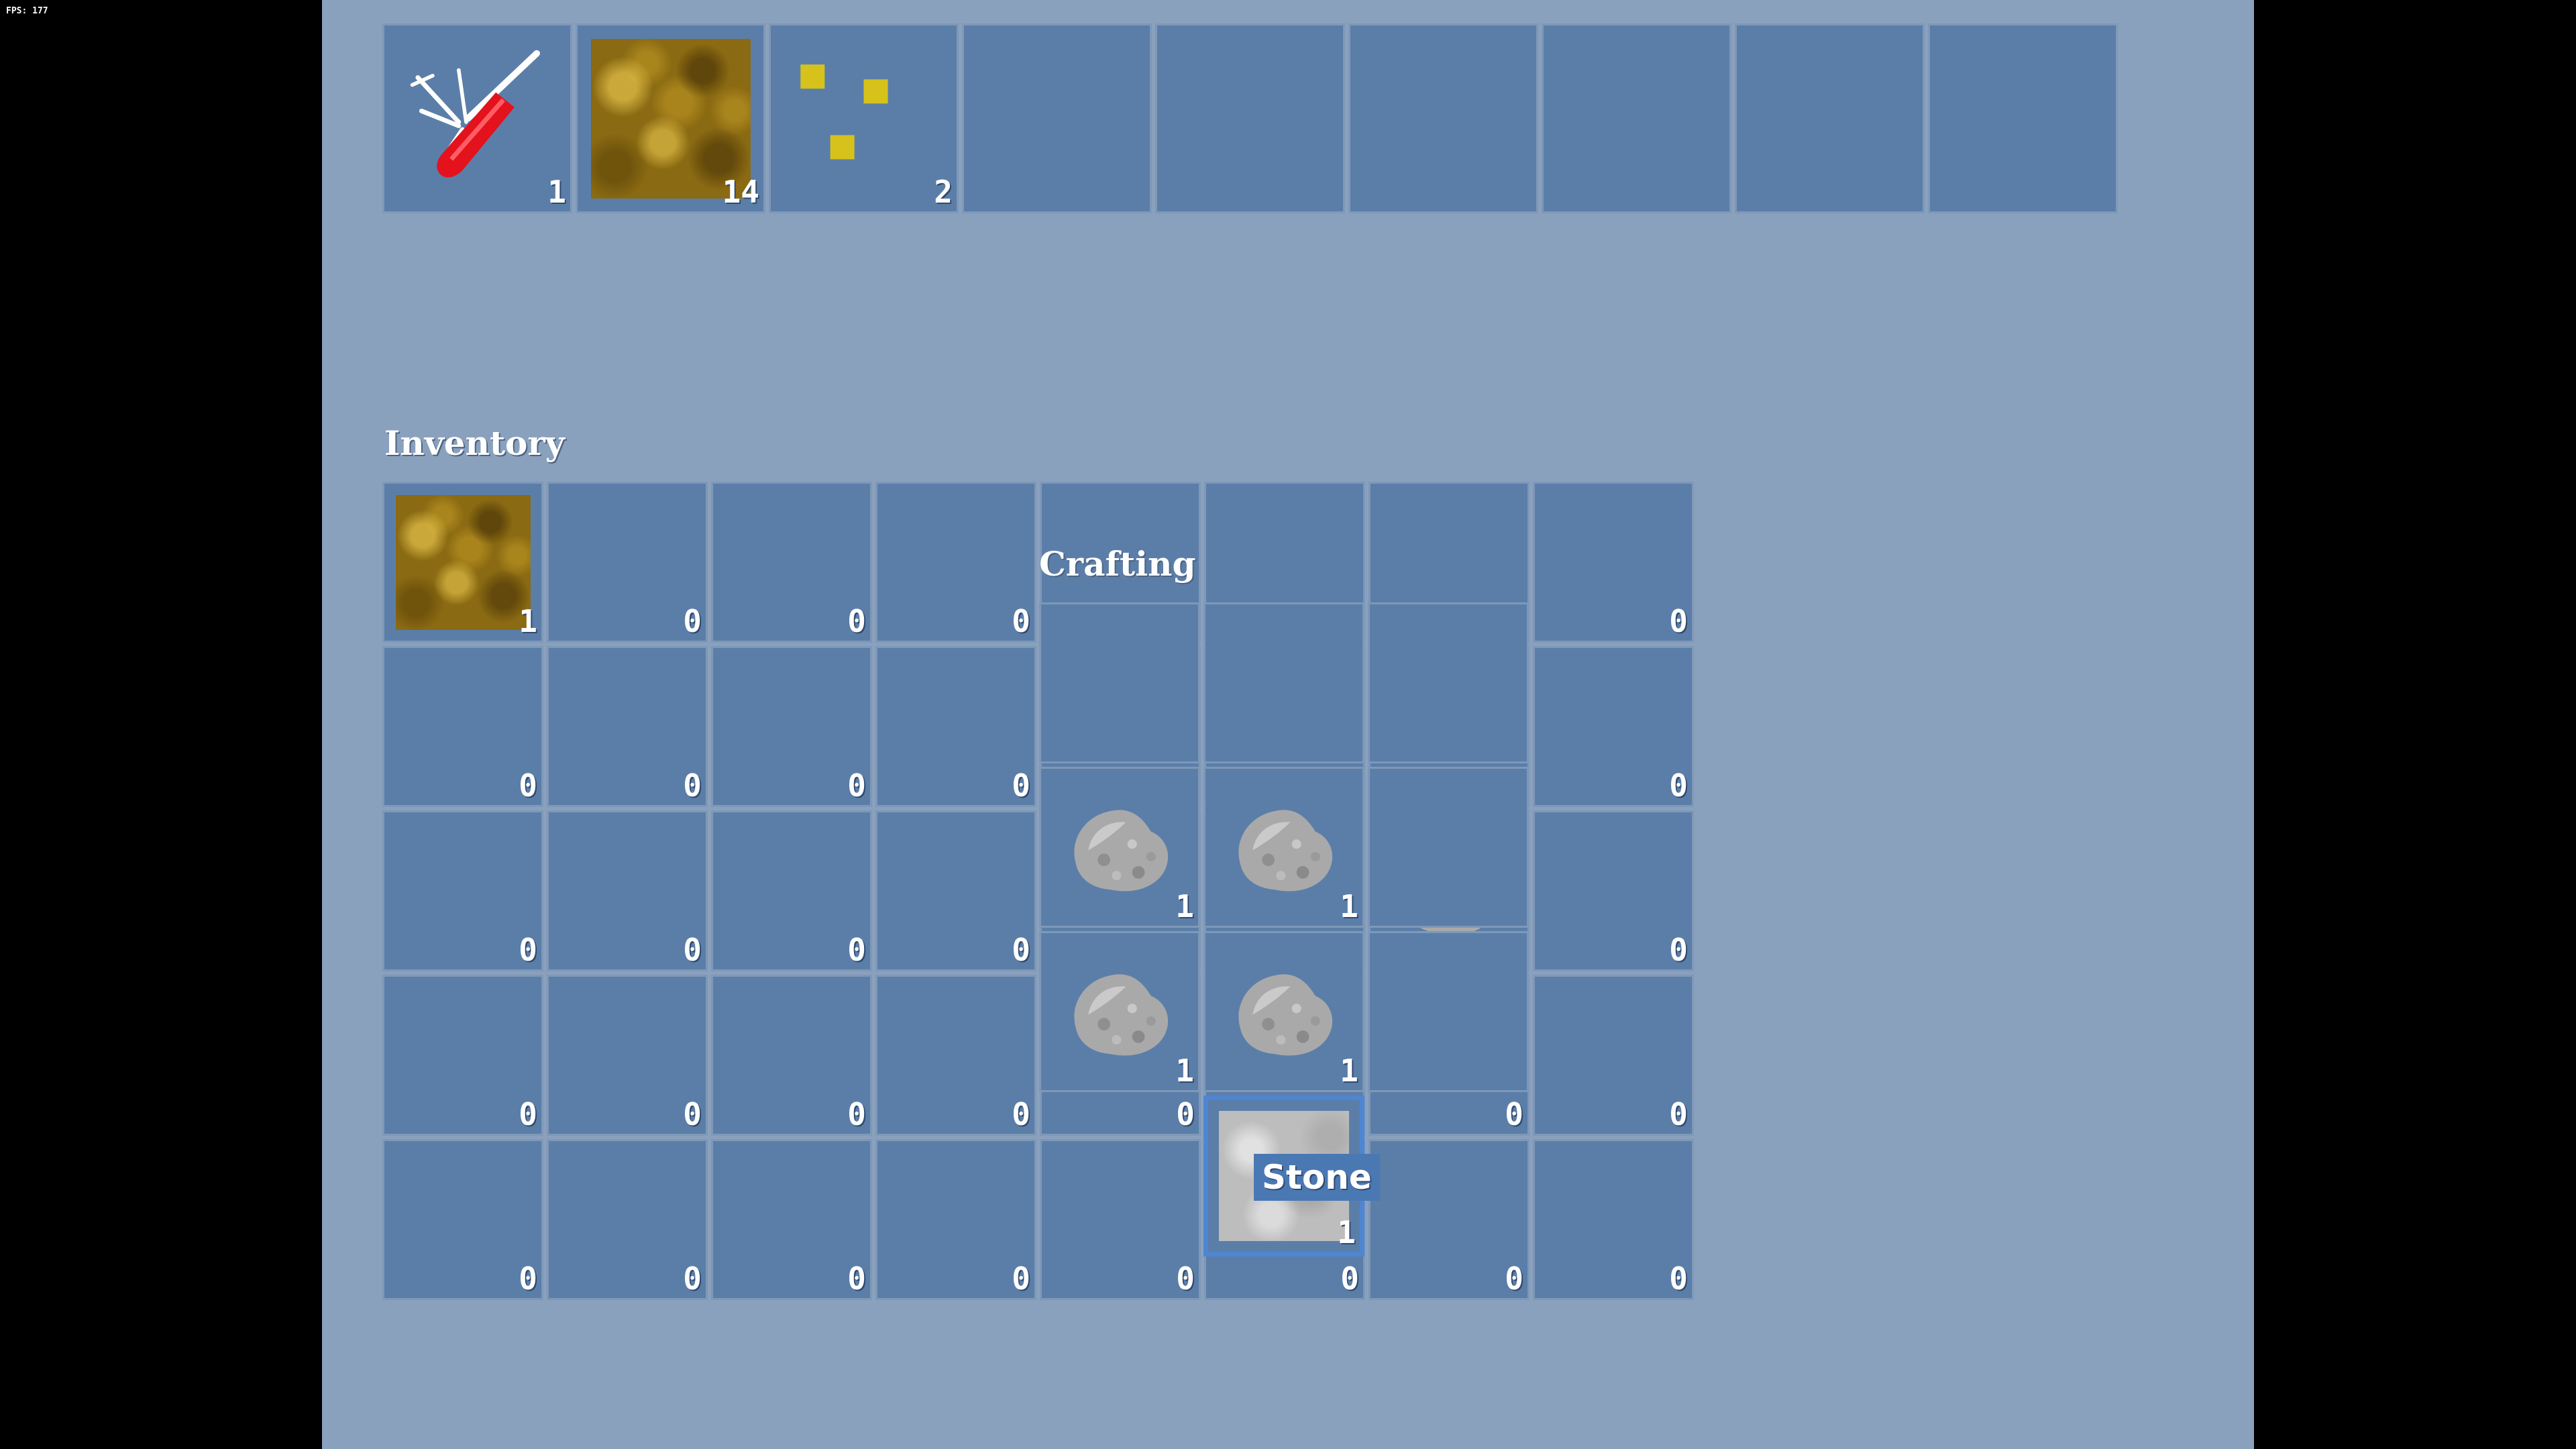  Describe the element at coordinates (955, 726) in the screenshot. I see `inventory-slot-r2-c4: 0` at that location.